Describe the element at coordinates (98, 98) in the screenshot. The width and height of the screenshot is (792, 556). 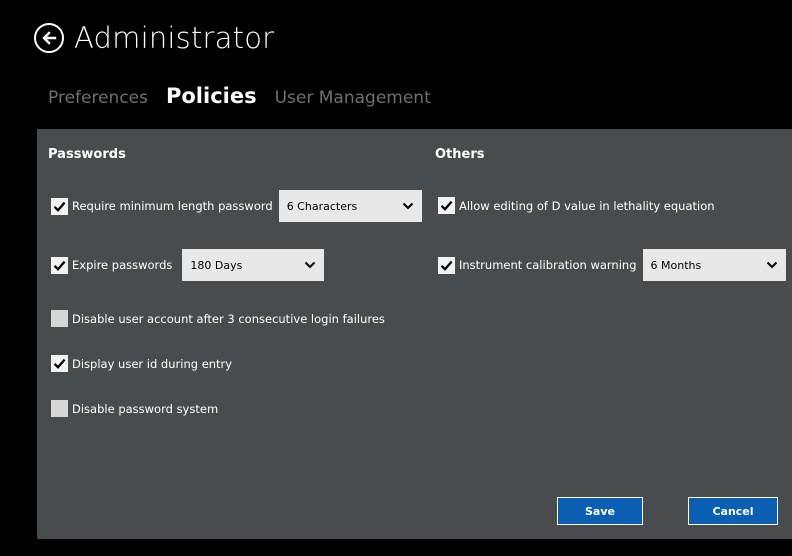
I see `tab-preferences: Preferences` at that location.